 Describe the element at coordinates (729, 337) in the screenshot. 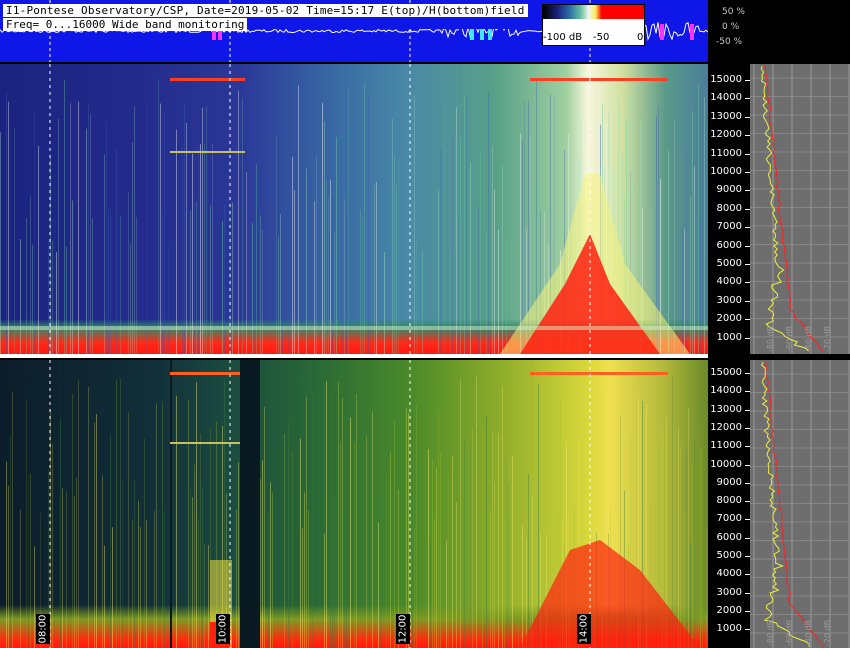

I see `frequency-tick-label: 1000` at that location.